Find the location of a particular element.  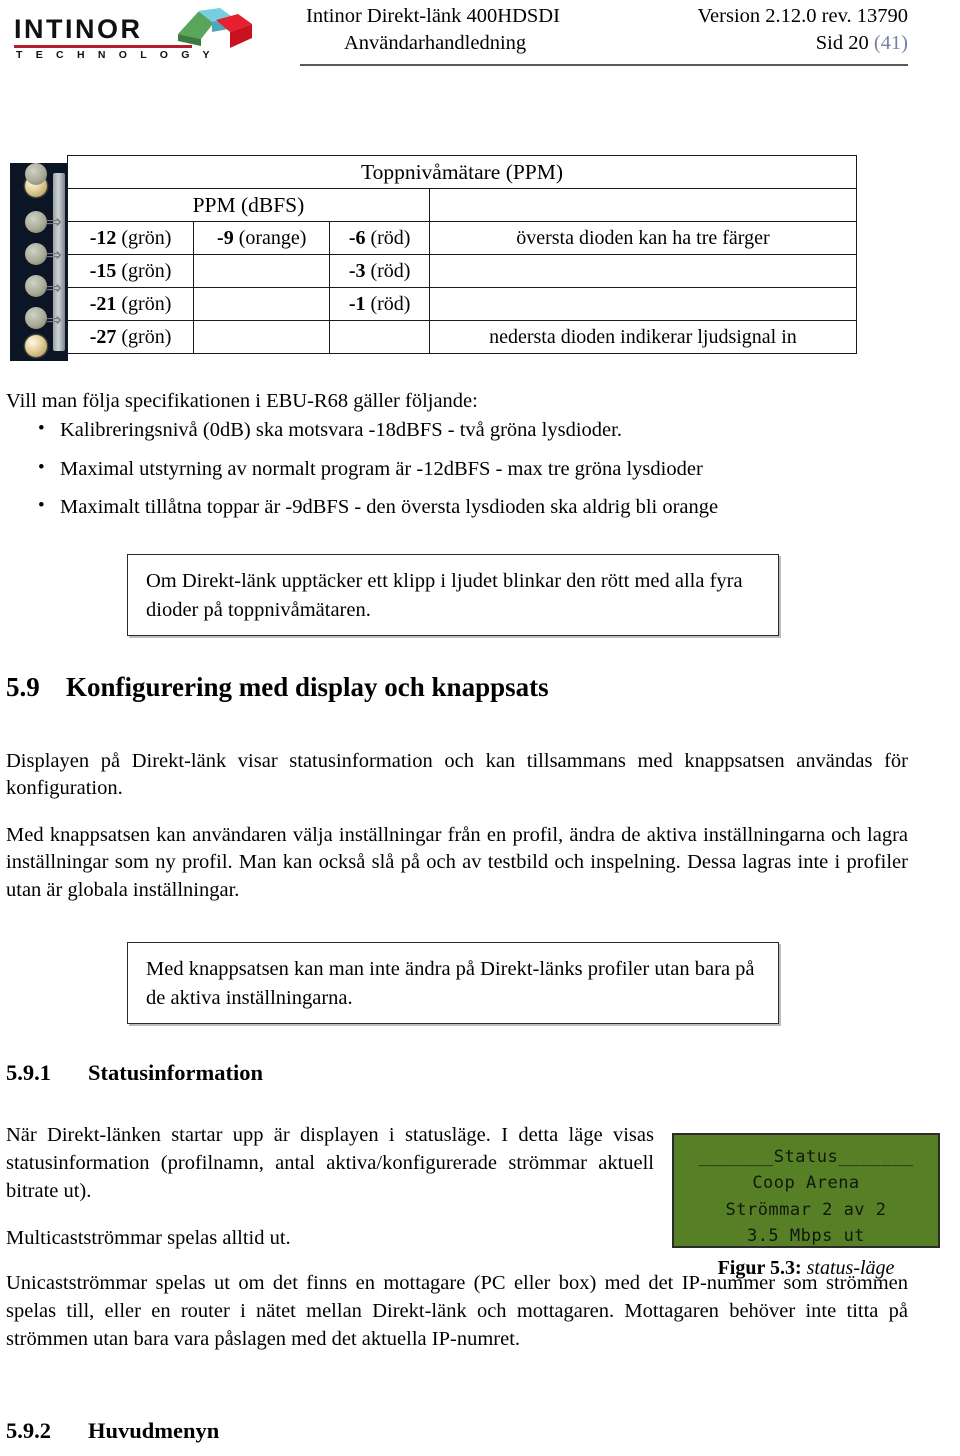

heading-5-9-2: 5.9.2 Huvudmenyn is located at coordinates (112, 1431).